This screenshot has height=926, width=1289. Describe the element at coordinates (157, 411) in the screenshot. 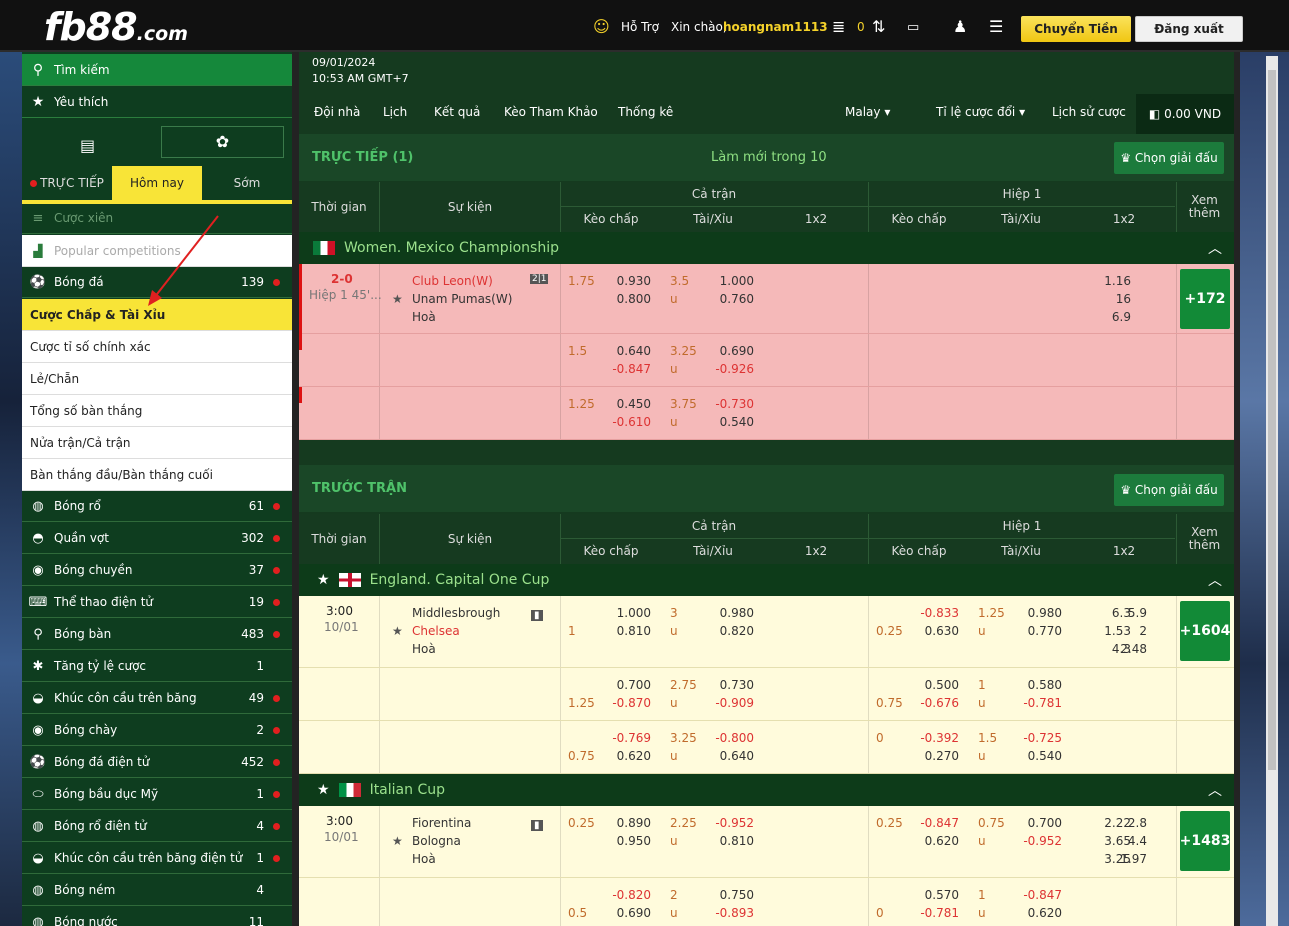

I see `market-item: Tổng số bàn thắng` at that location.